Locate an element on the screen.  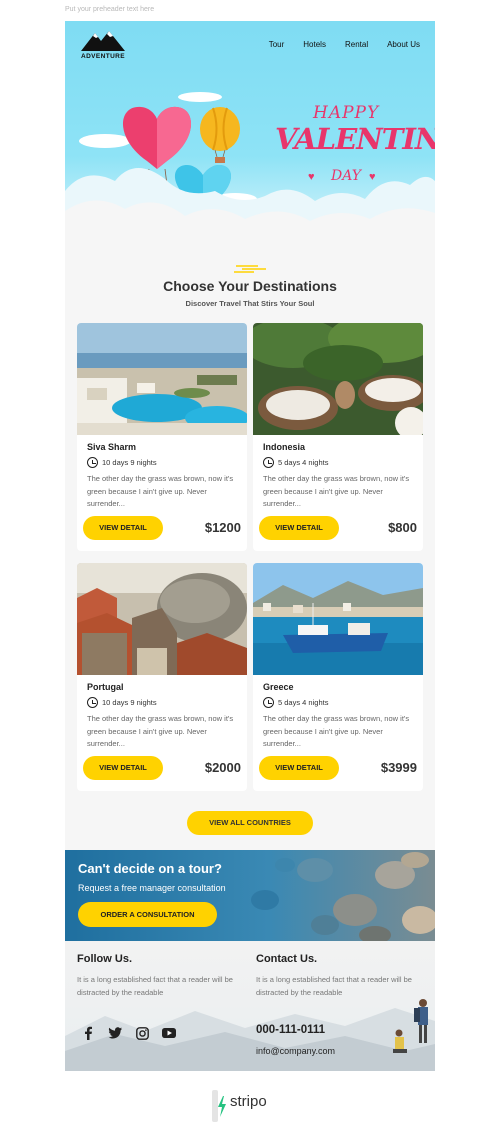
cta-title: Can't decide on a tour? is located at coordinates (150, 868).